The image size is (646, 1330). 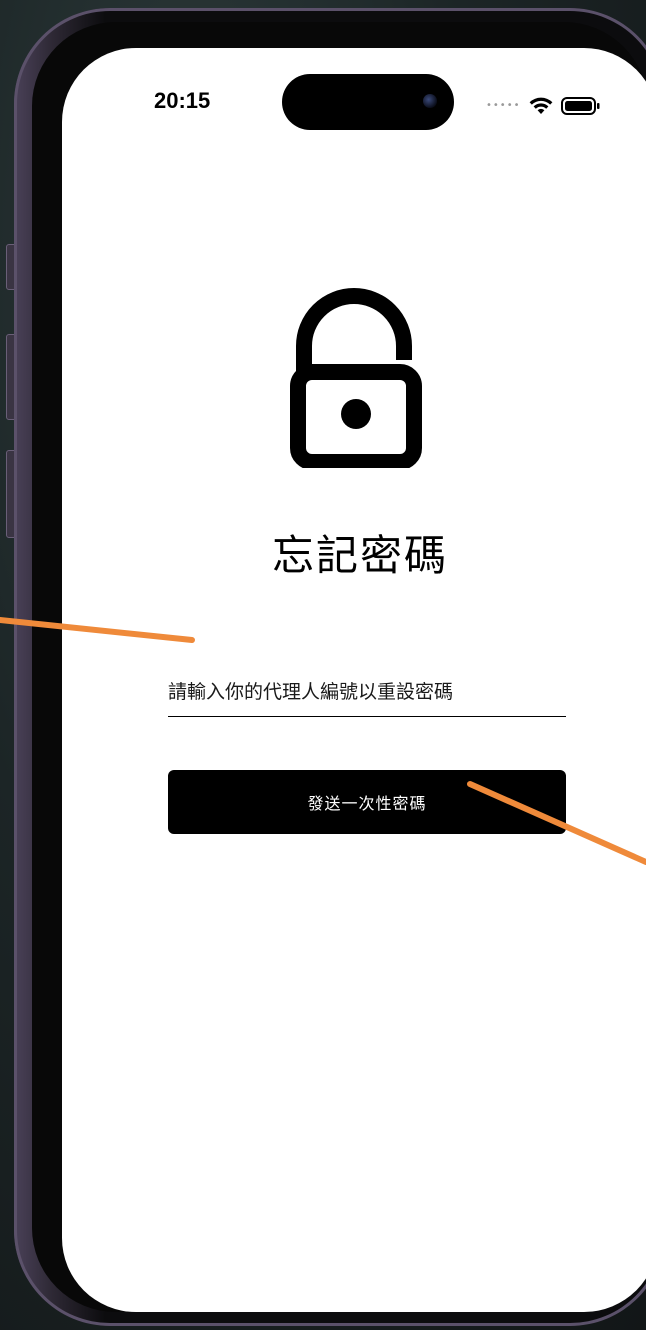 I want to click on agent-id-input, so click(x=367, y=692).